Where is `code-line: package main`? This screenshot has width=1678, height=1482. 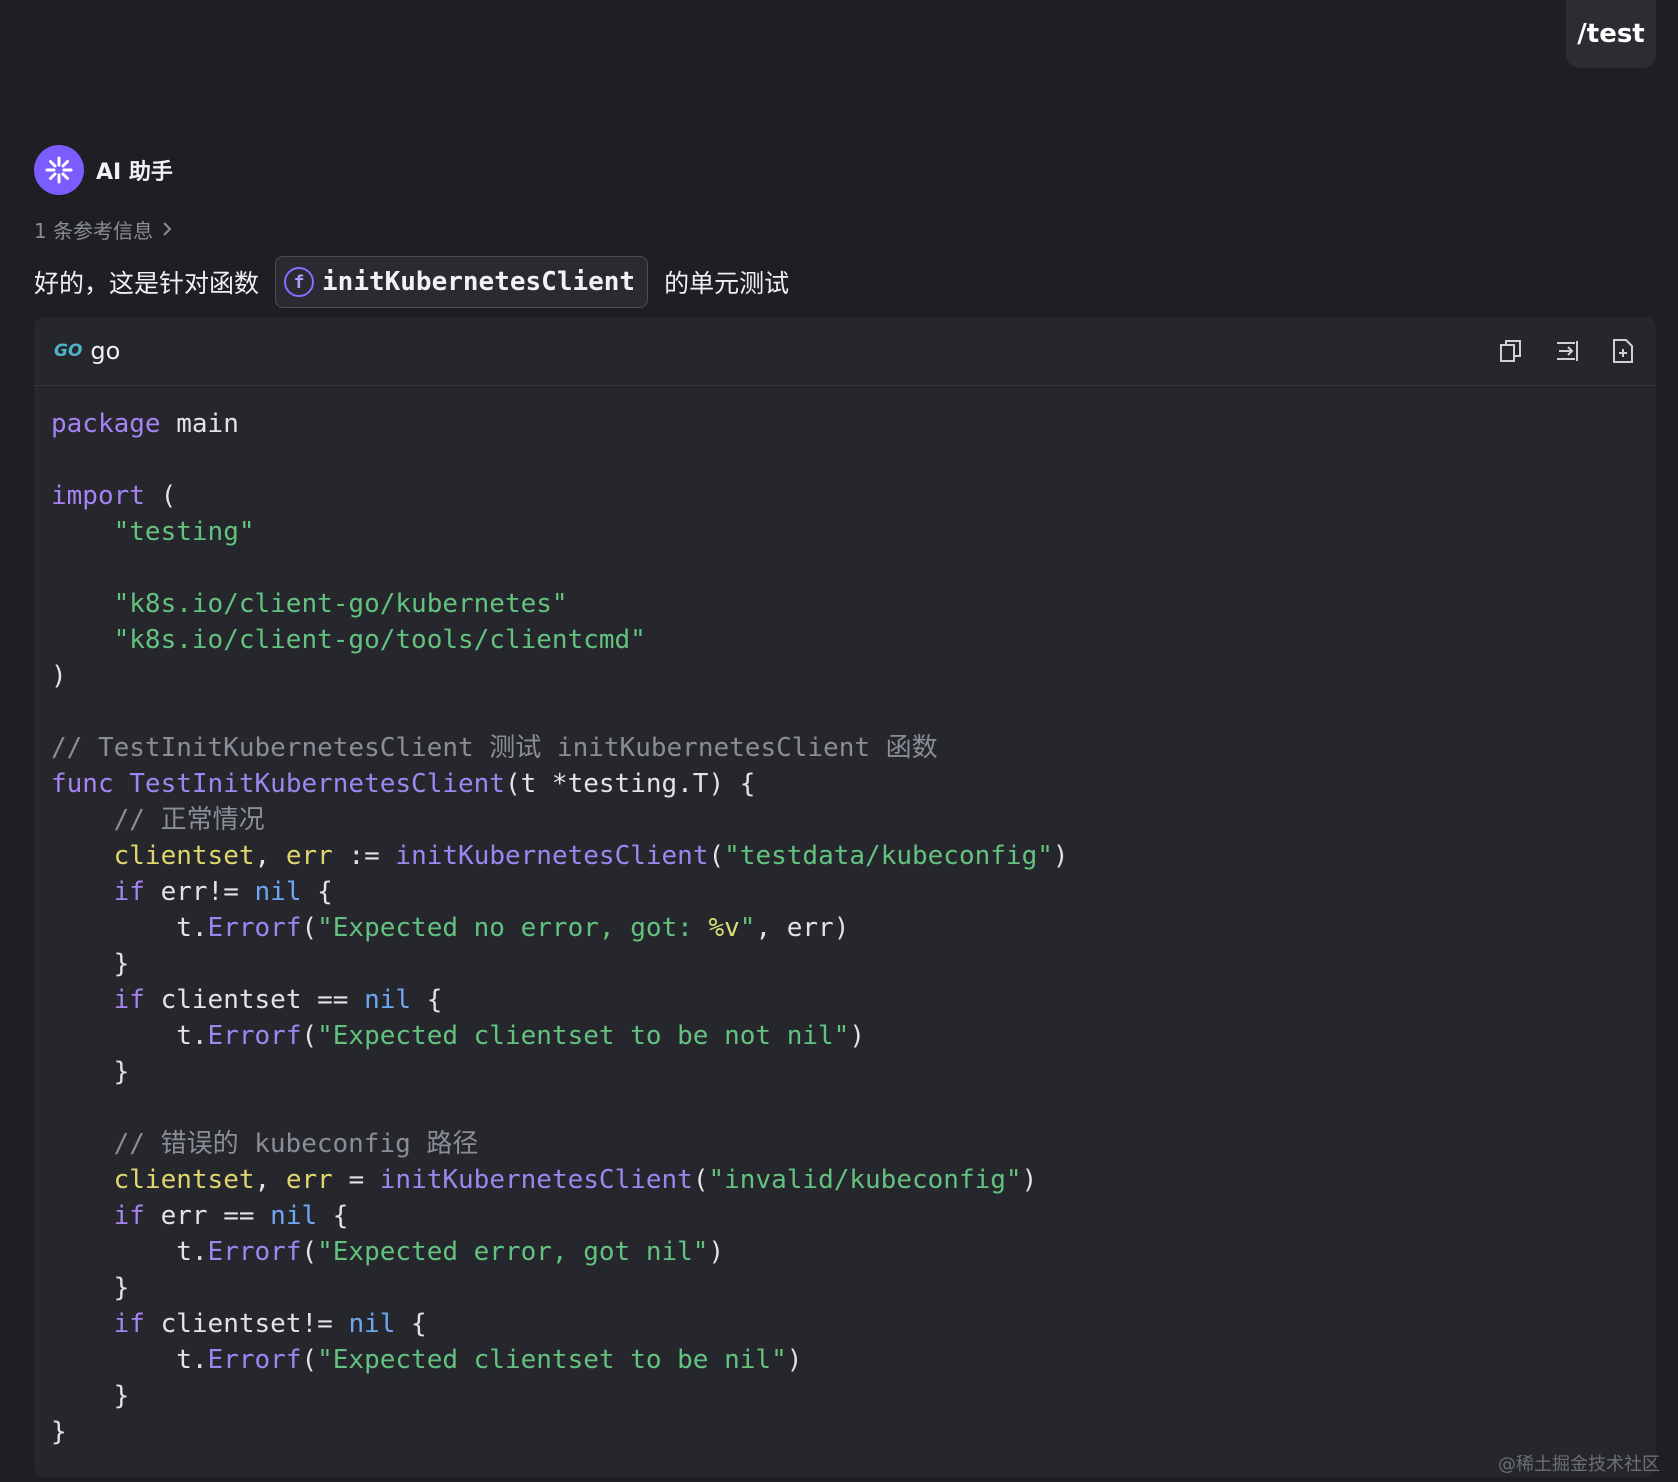
code-line: package main is located at coordinates (145, 424).